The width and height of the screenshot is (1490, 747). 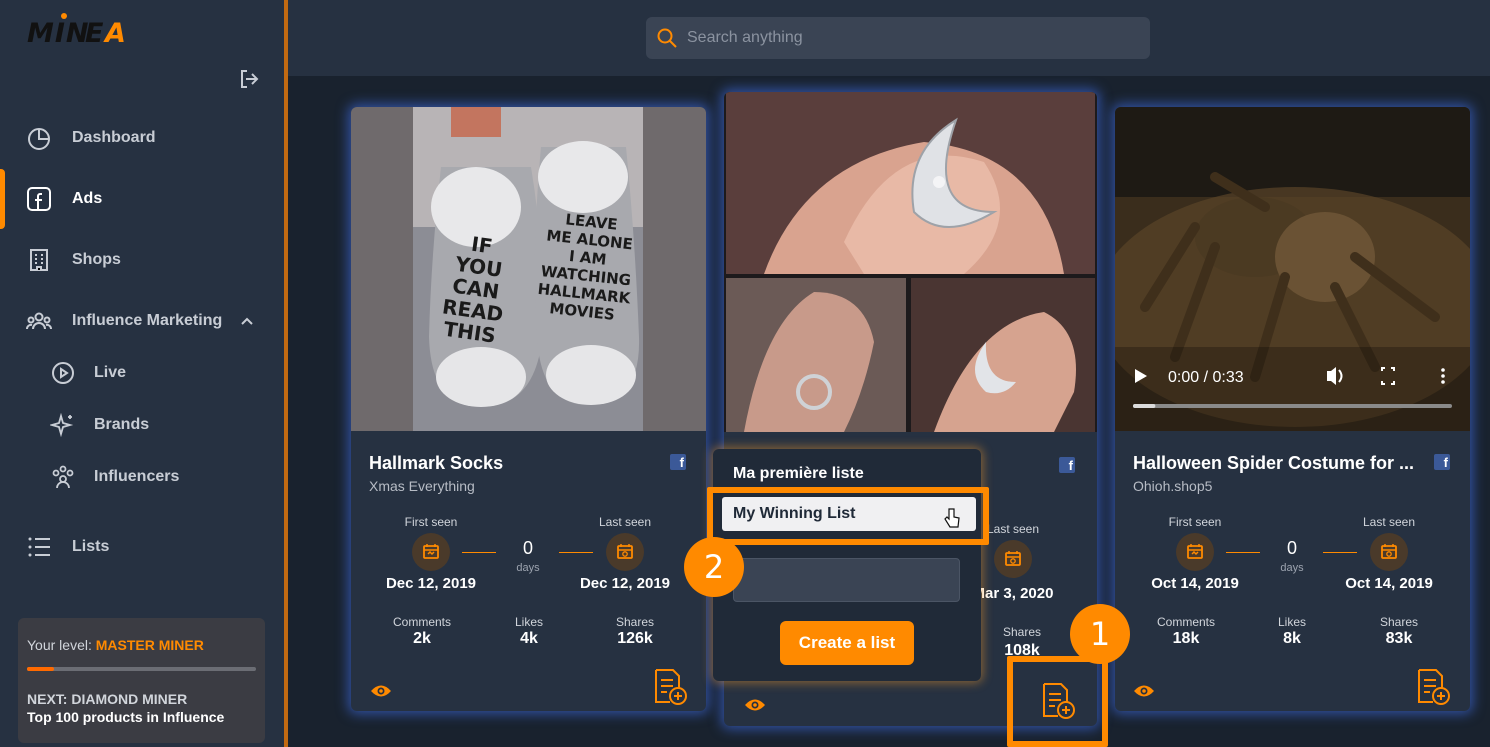 I want to click on nav-dashboard: Dashboard, so click(x=142, y=138).